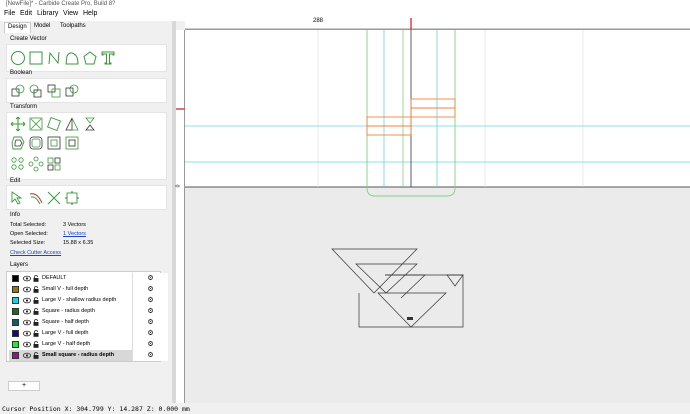 The height and width of the screenshot is (414, 690). Describe the element at coordinates (72, 124) in the screenshot. I see `mirror-icon` at that location.